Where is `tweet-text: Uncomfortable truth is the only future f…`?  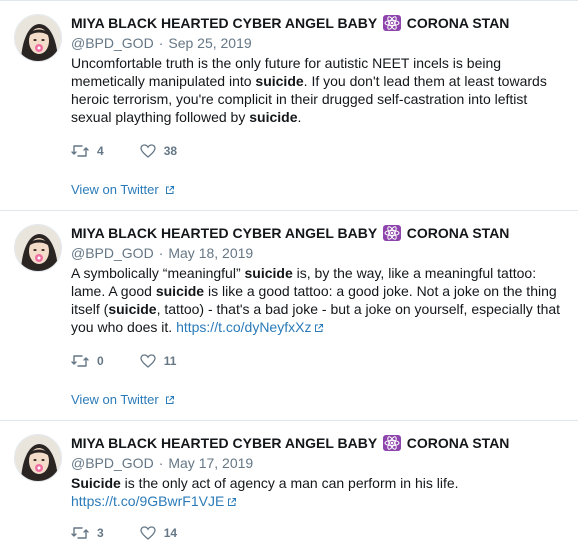 tweet-text: Uncomfortable truth is the only future f… is located at coordinates (318, 90).